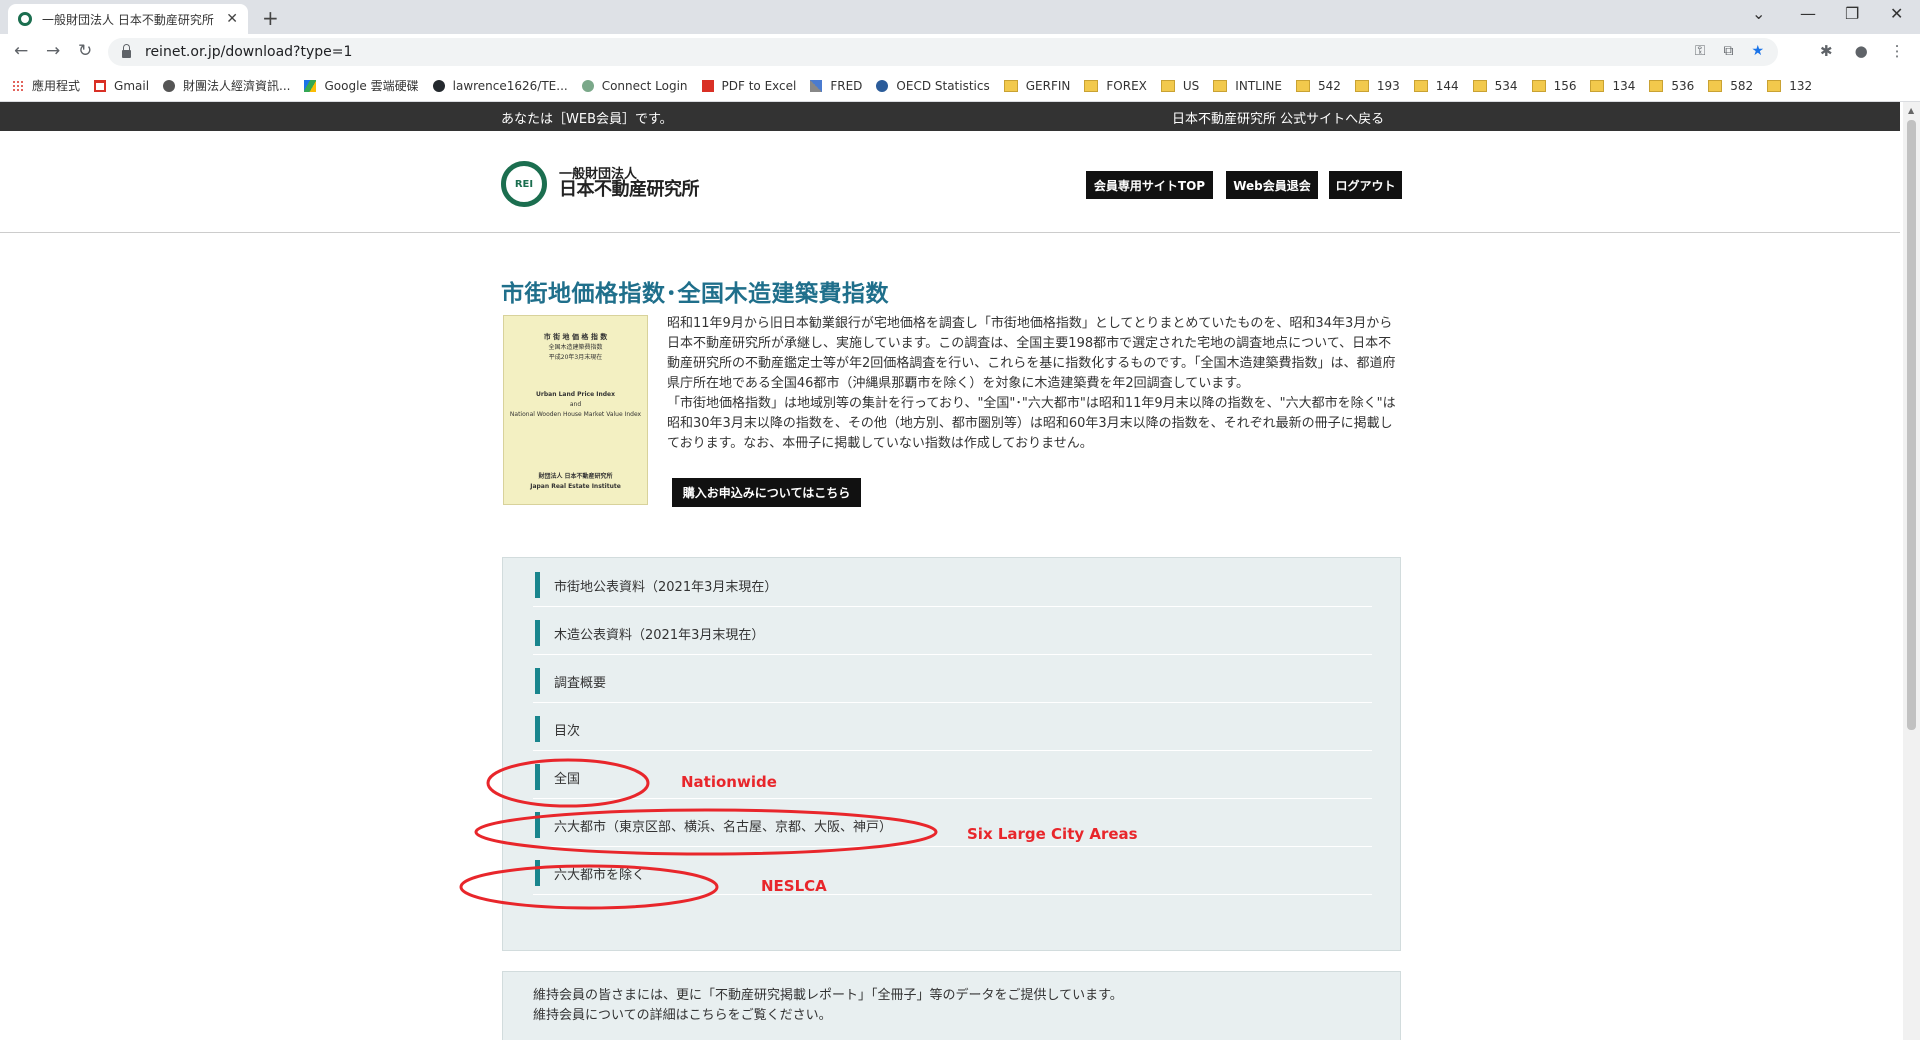  What do you see at coordinates (438, 85) in the screenshot?
I see `github-icon` at bounding box center [438, 85].